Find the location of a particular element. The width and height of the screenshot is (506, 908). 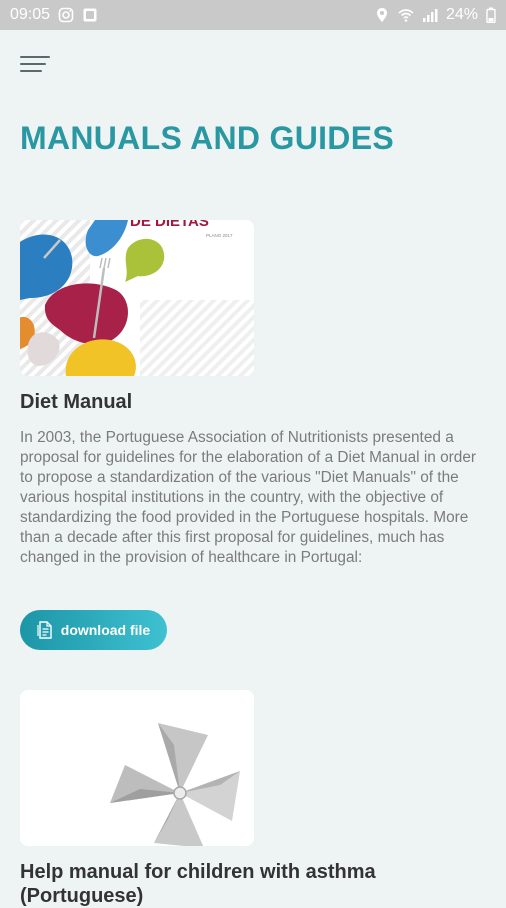

page-title: MANUALS AND GUIDES is located at coordinates (207, 138).